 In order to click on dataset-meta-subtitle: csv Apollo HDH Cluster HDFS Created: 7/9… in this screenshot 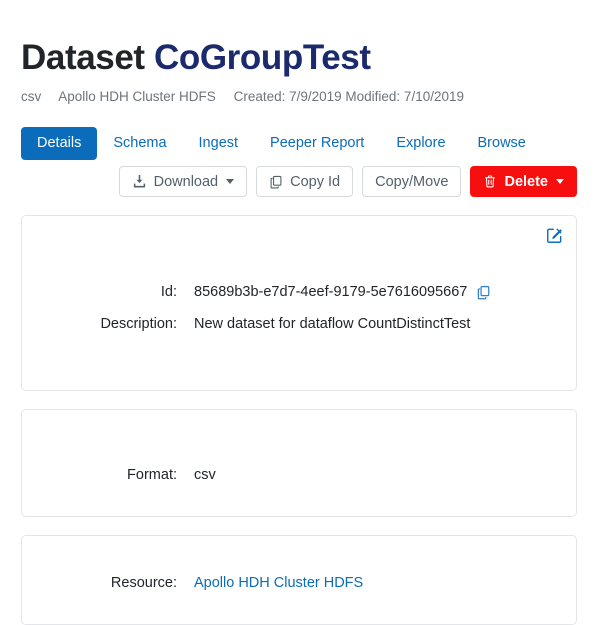, I will do `click(299, 92)`.